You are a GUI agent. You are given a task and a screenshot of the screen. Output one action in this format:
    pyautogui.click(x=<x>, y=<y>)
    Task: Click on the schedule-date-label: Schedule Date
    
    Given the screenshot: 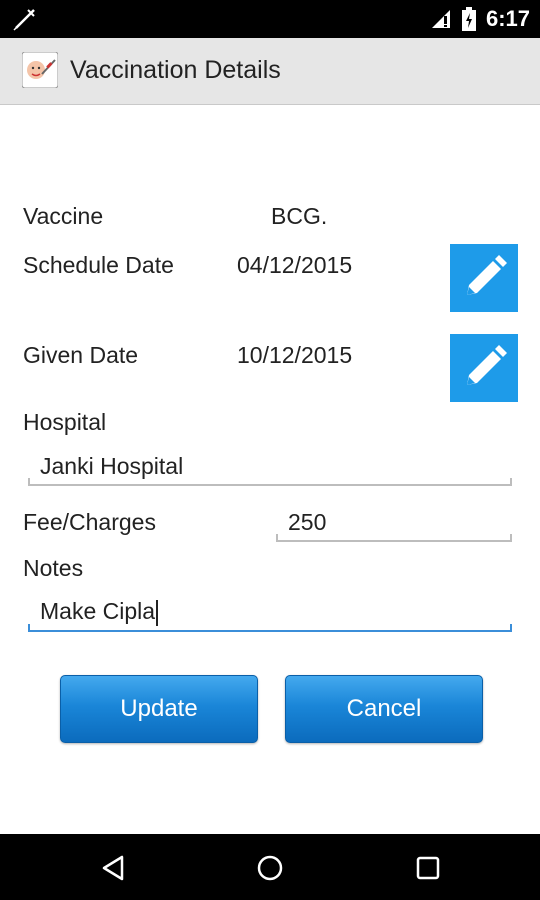 What is the action you would take?
    pyautogui.click(x=98, y=265)
    